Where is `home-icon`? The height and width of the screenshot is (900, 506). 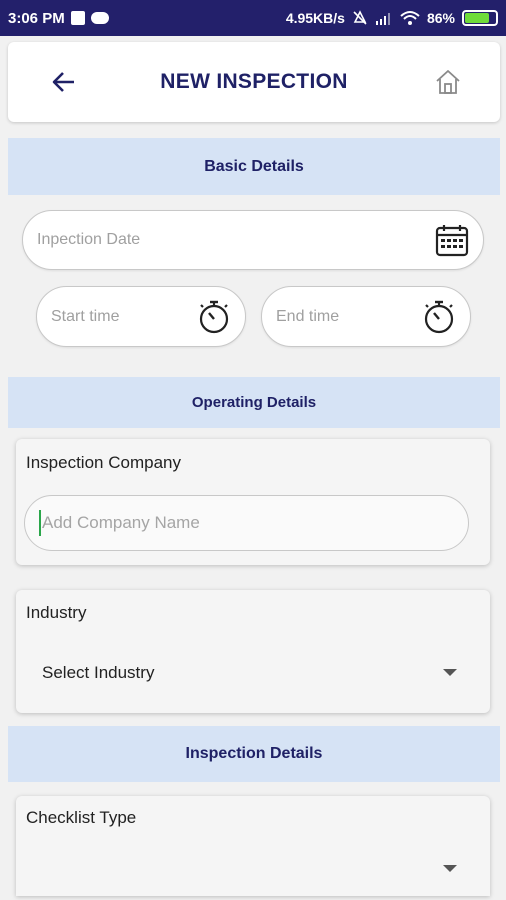 home-icon is located at coordinates (448, 82).